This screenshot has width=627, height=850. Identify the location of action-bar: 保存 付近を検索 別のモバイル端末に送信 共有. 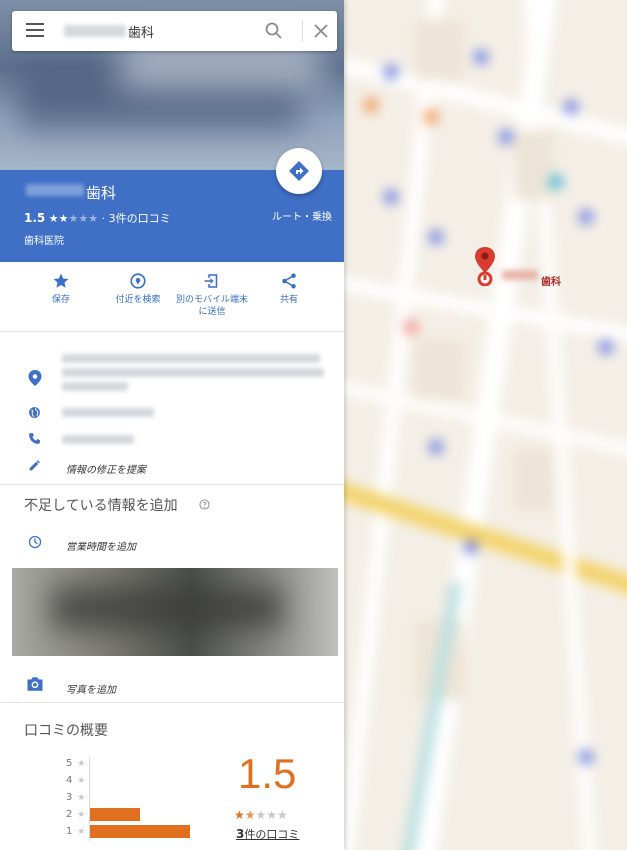
(172, 297).